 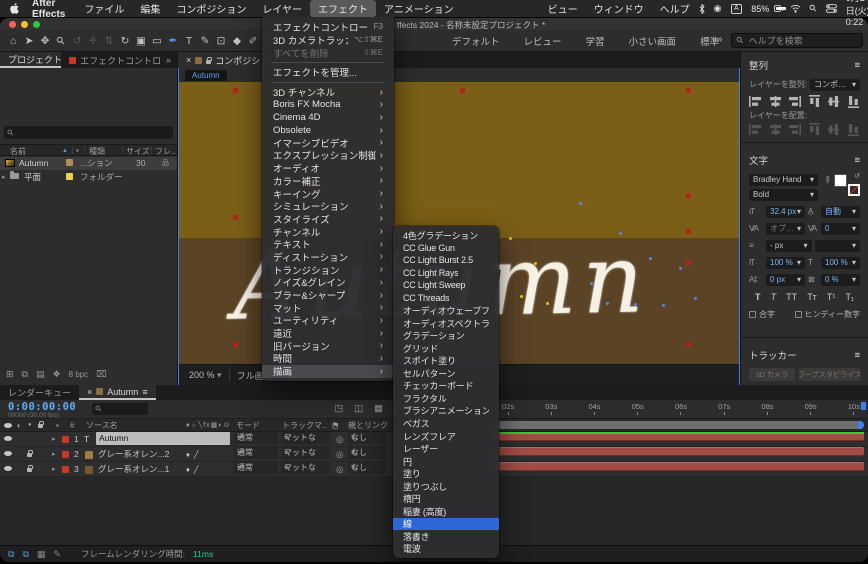 I want to click on submenu-item: グリッド, so click(x=446, y=348).